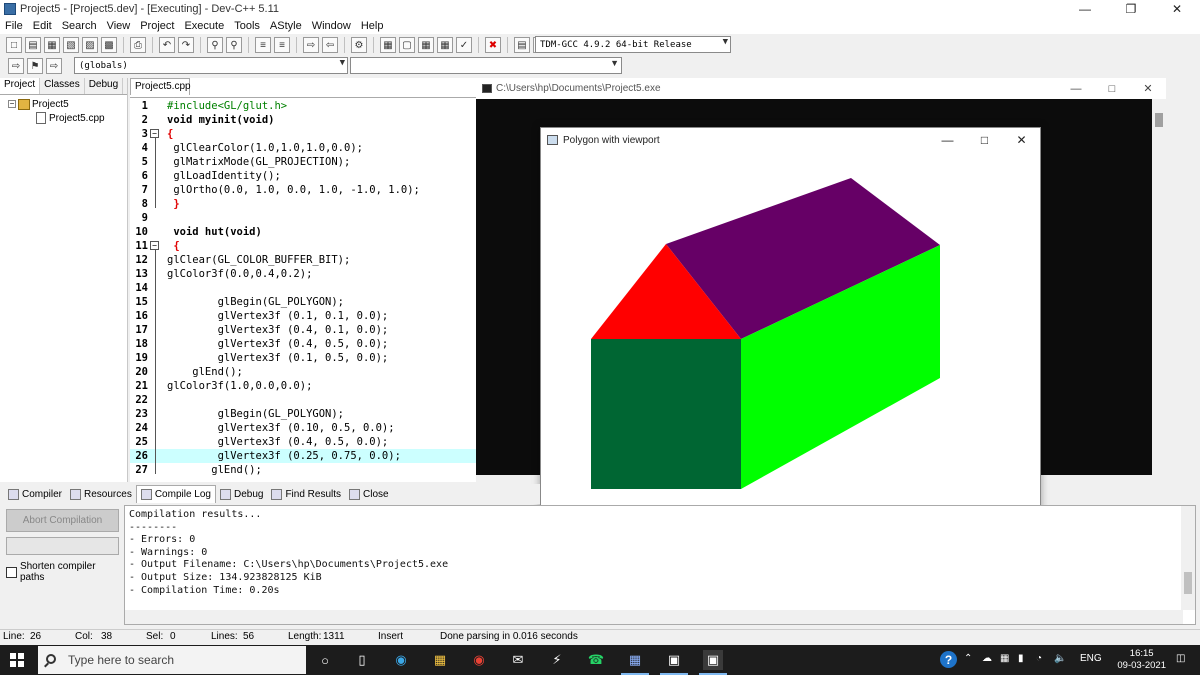  What do you see at coordinates (1188, 558) in the screenshot?
I see `log-vertical-scrollbar` at bounding box center [1188, 558].